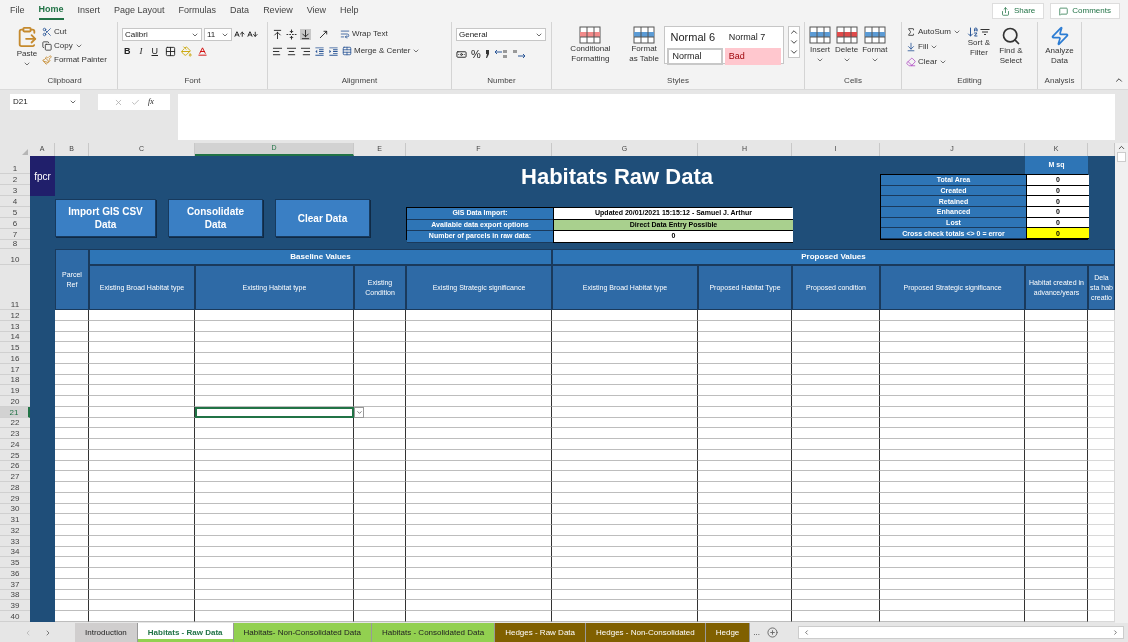  Describe the element at coordinates (1018, 11) in the screenshot. I see `share-button: Share` at that location.